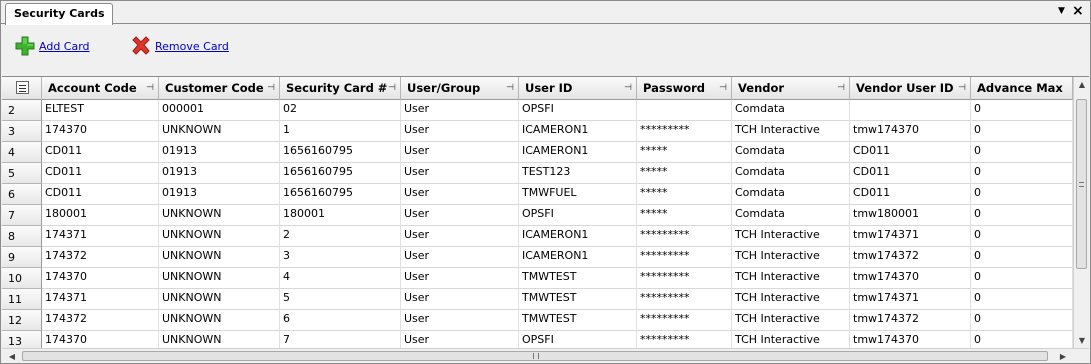 This screenshot has width=1091, height=364. I want to click on remove-card-button: Remove Card, so click(179, 46).